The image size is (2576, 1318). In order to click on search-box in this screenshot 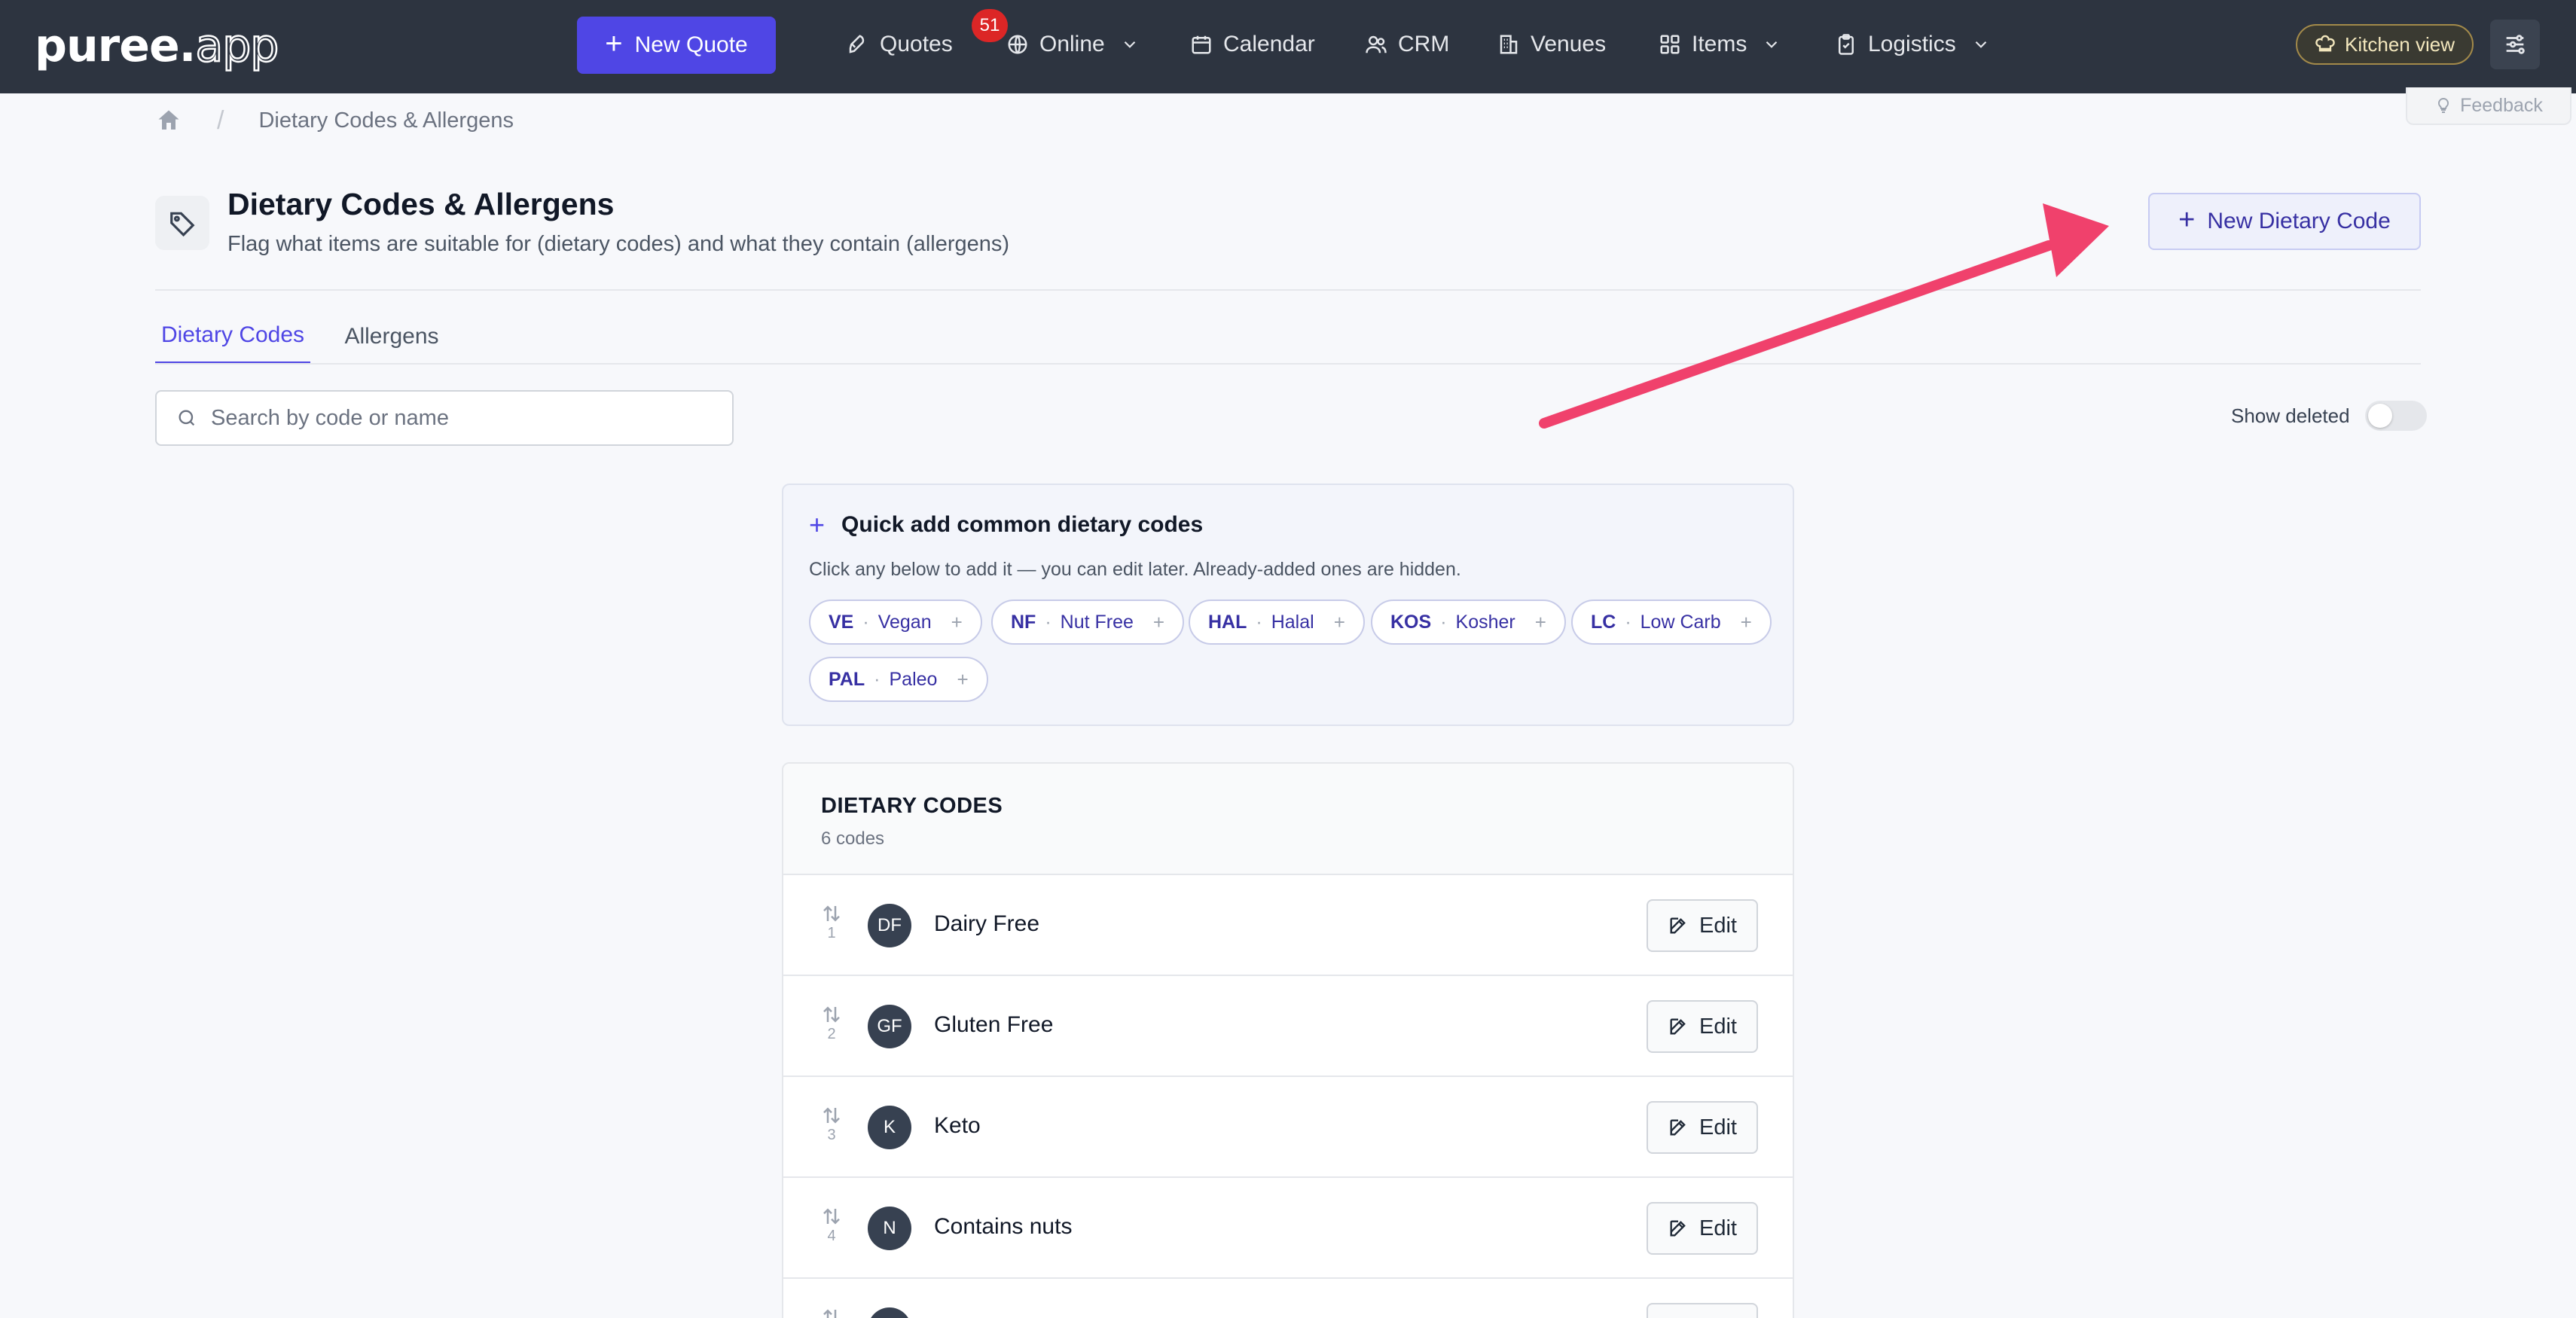, I will do `click(444, 418)`.